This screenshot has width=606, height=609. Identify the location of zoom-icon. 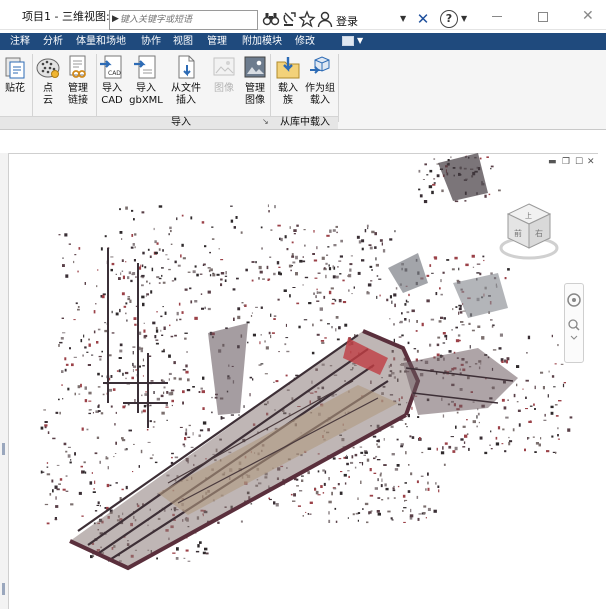
(574, 325).